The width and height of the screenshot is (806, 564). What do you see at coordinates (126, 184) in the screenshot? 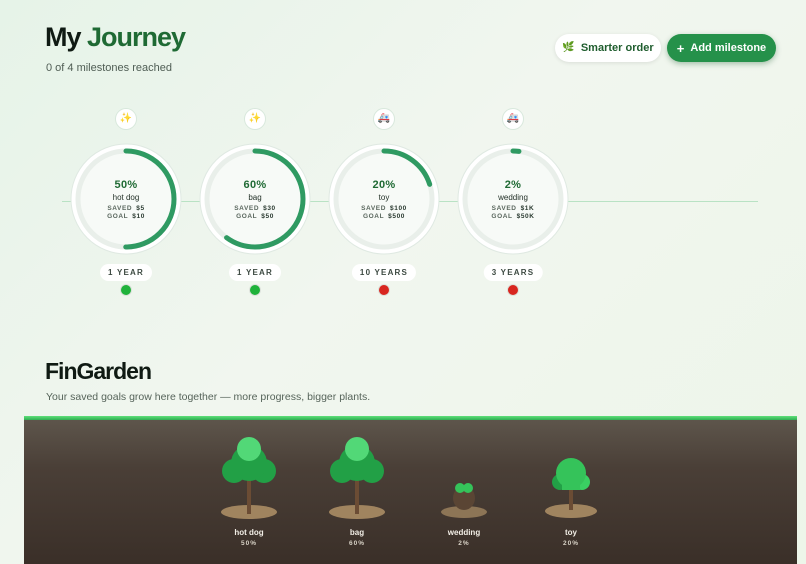
I see `milestone-percent: 50%` at bounding box center [126, 184].